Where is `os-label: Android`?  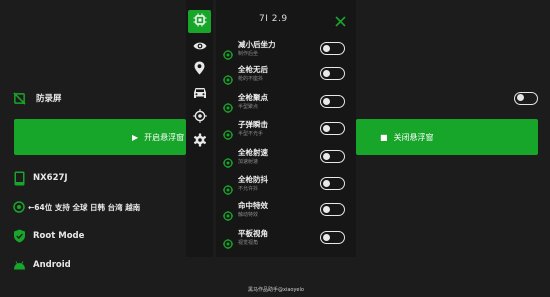
os-label: Android is located at coordinates (52, 265).